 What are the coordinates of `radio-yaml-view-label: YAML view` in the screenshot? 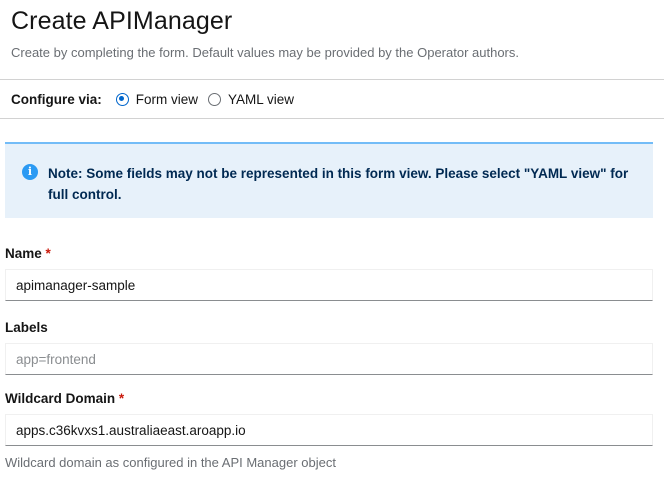 It's located at (261, 99).